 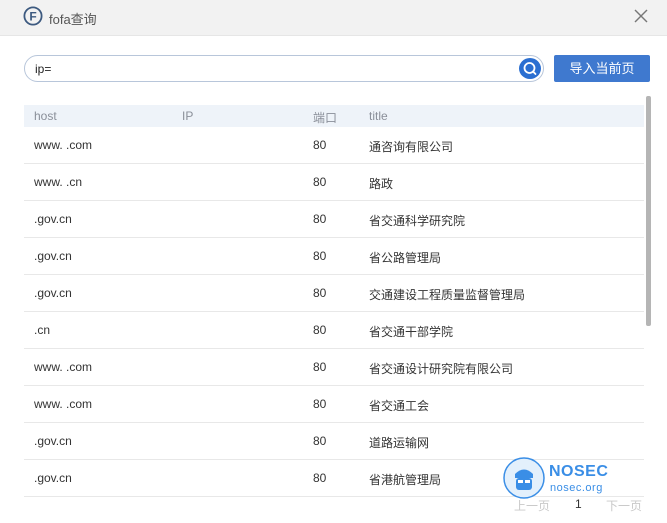 What do you see at coordinates (532, 505) in the screenshot?
I see `prev-page-link: 上一页` at bounding box center [532, 505].